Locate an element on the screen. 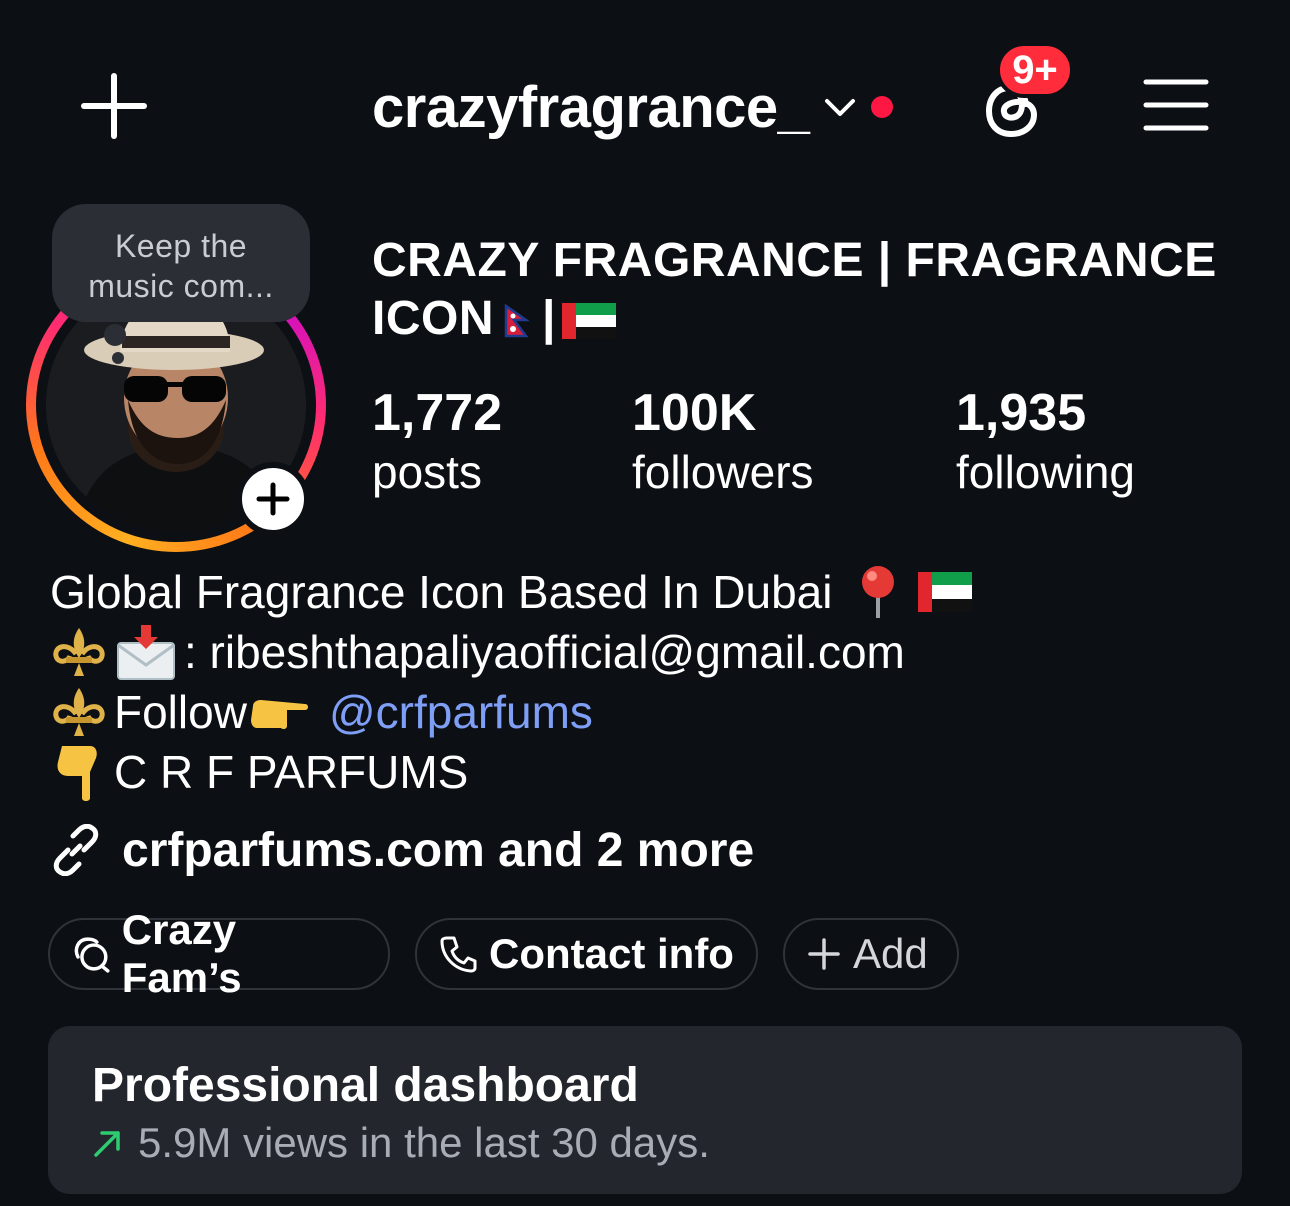 The width and height of the screenshot is (1290, 1206). broadcast-channel-chip: Crazy Fam’s is located at coordinates (219, 953).